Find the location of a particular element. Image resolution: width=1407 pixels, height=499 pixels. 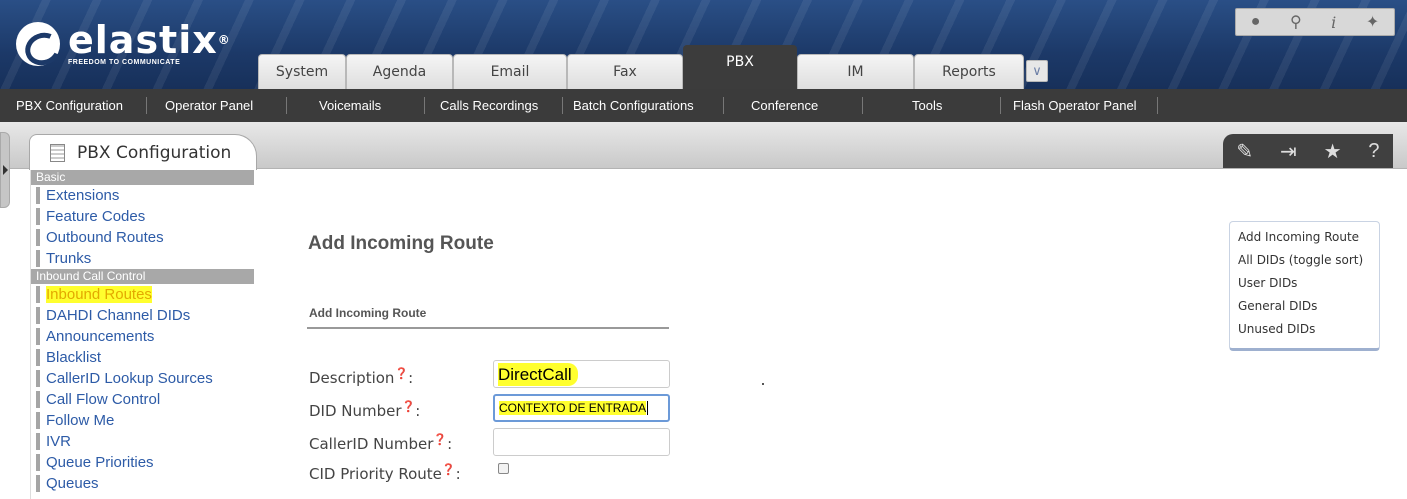

sidebar-section-header: Inbound Call Control is located at coordinates (142, 276).